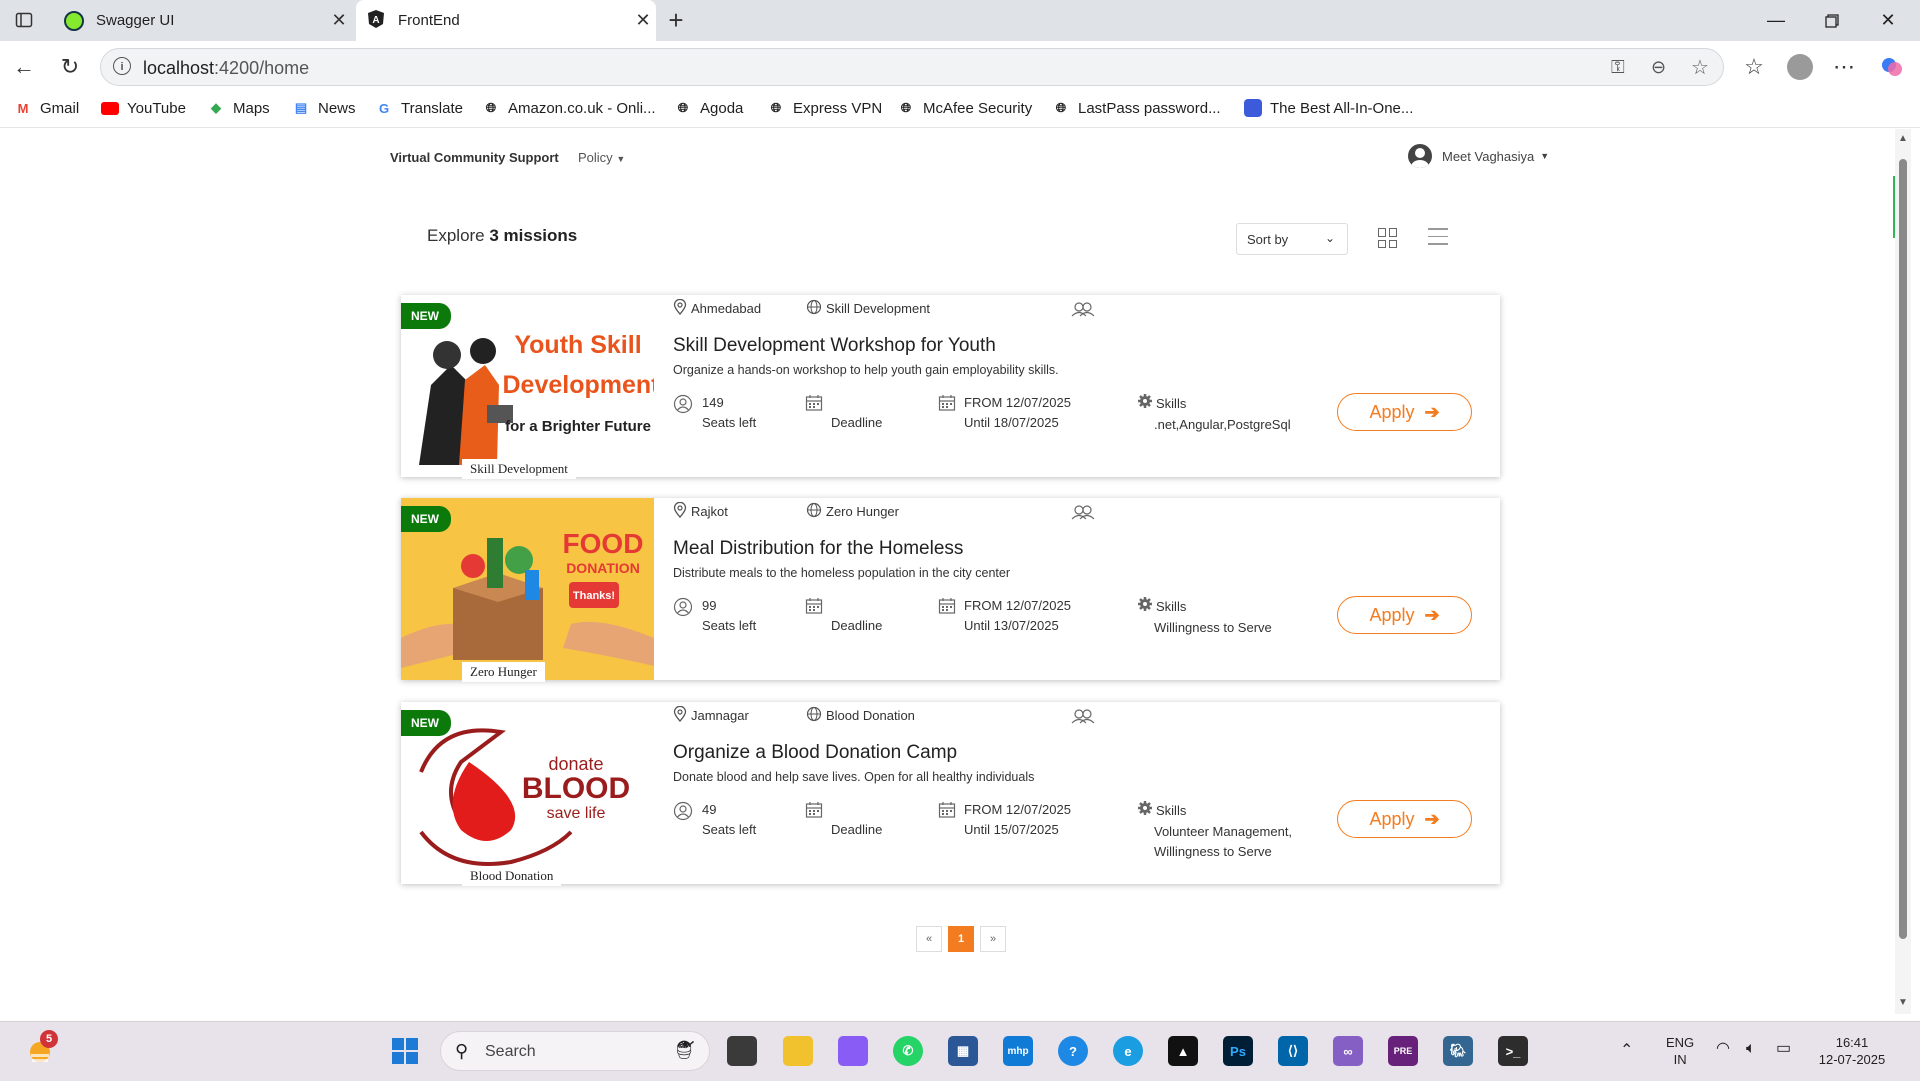 The width and height of the screenshot is (1920, 1081). Describe the element at coordinates (685, 1050) in the screenshot. I see `search-highlight-icon: 🍧︎` at that location.